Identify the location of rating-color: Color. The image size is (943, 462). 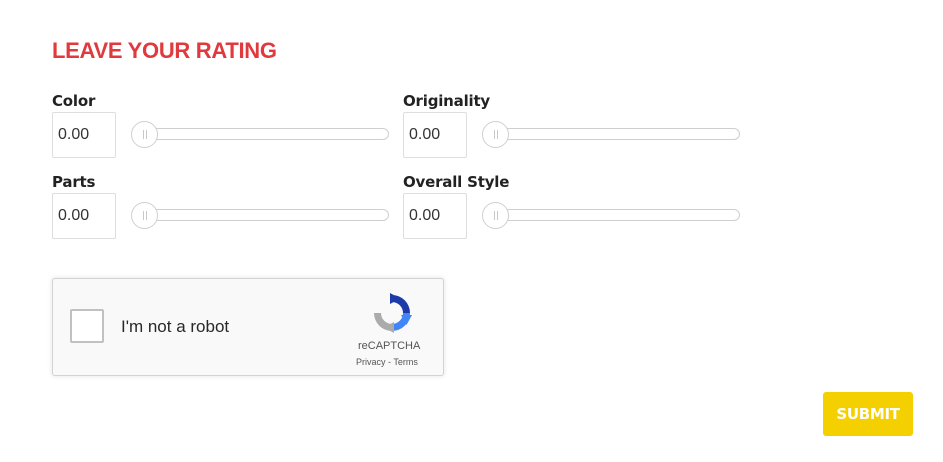
(224, 132).